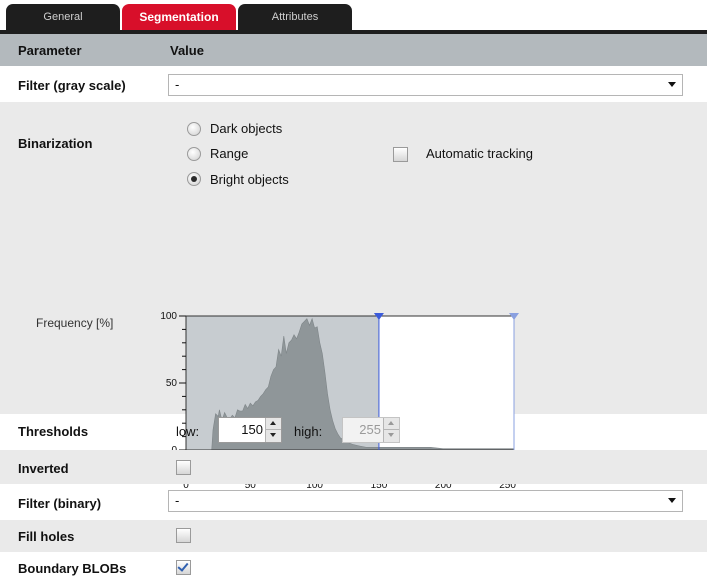 This screenshot has height=582, width=707. What do you see at coordinates (46, 536) in the screenshot?
I see `fill-holes-label: Fill holes` at bounding box center [46, 536].